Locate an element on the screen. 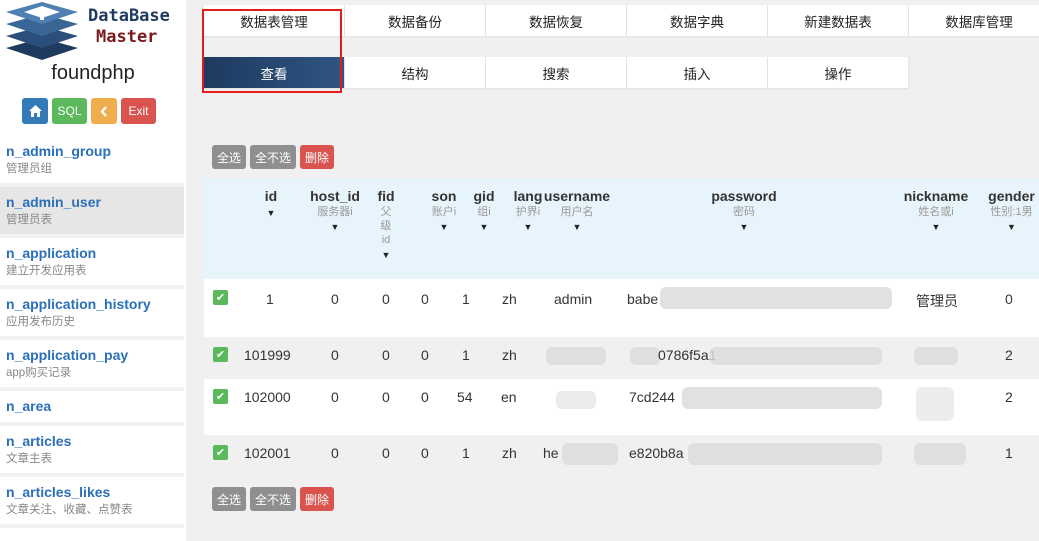 Image resolution: width=1039 pixels, height=541 pixels. sub-nav: 查看 结构 搜索 插入 操作 is located at coordinates (556, 72).